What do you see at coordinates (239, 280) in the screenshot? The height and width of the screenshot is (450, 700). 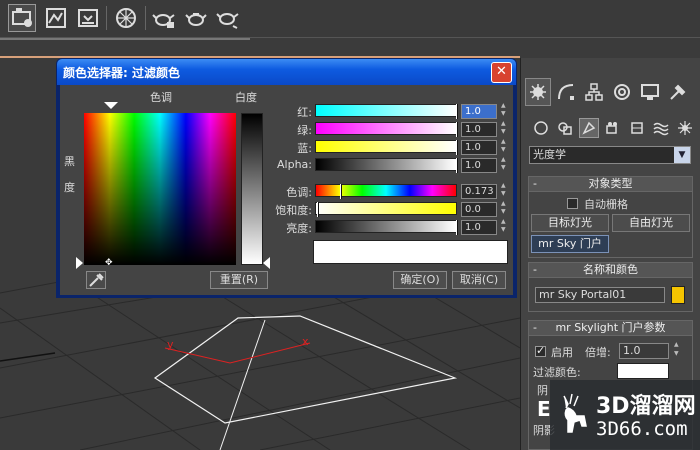 I see `reset-button: 重置(R)` at bounding box center [239, 280].